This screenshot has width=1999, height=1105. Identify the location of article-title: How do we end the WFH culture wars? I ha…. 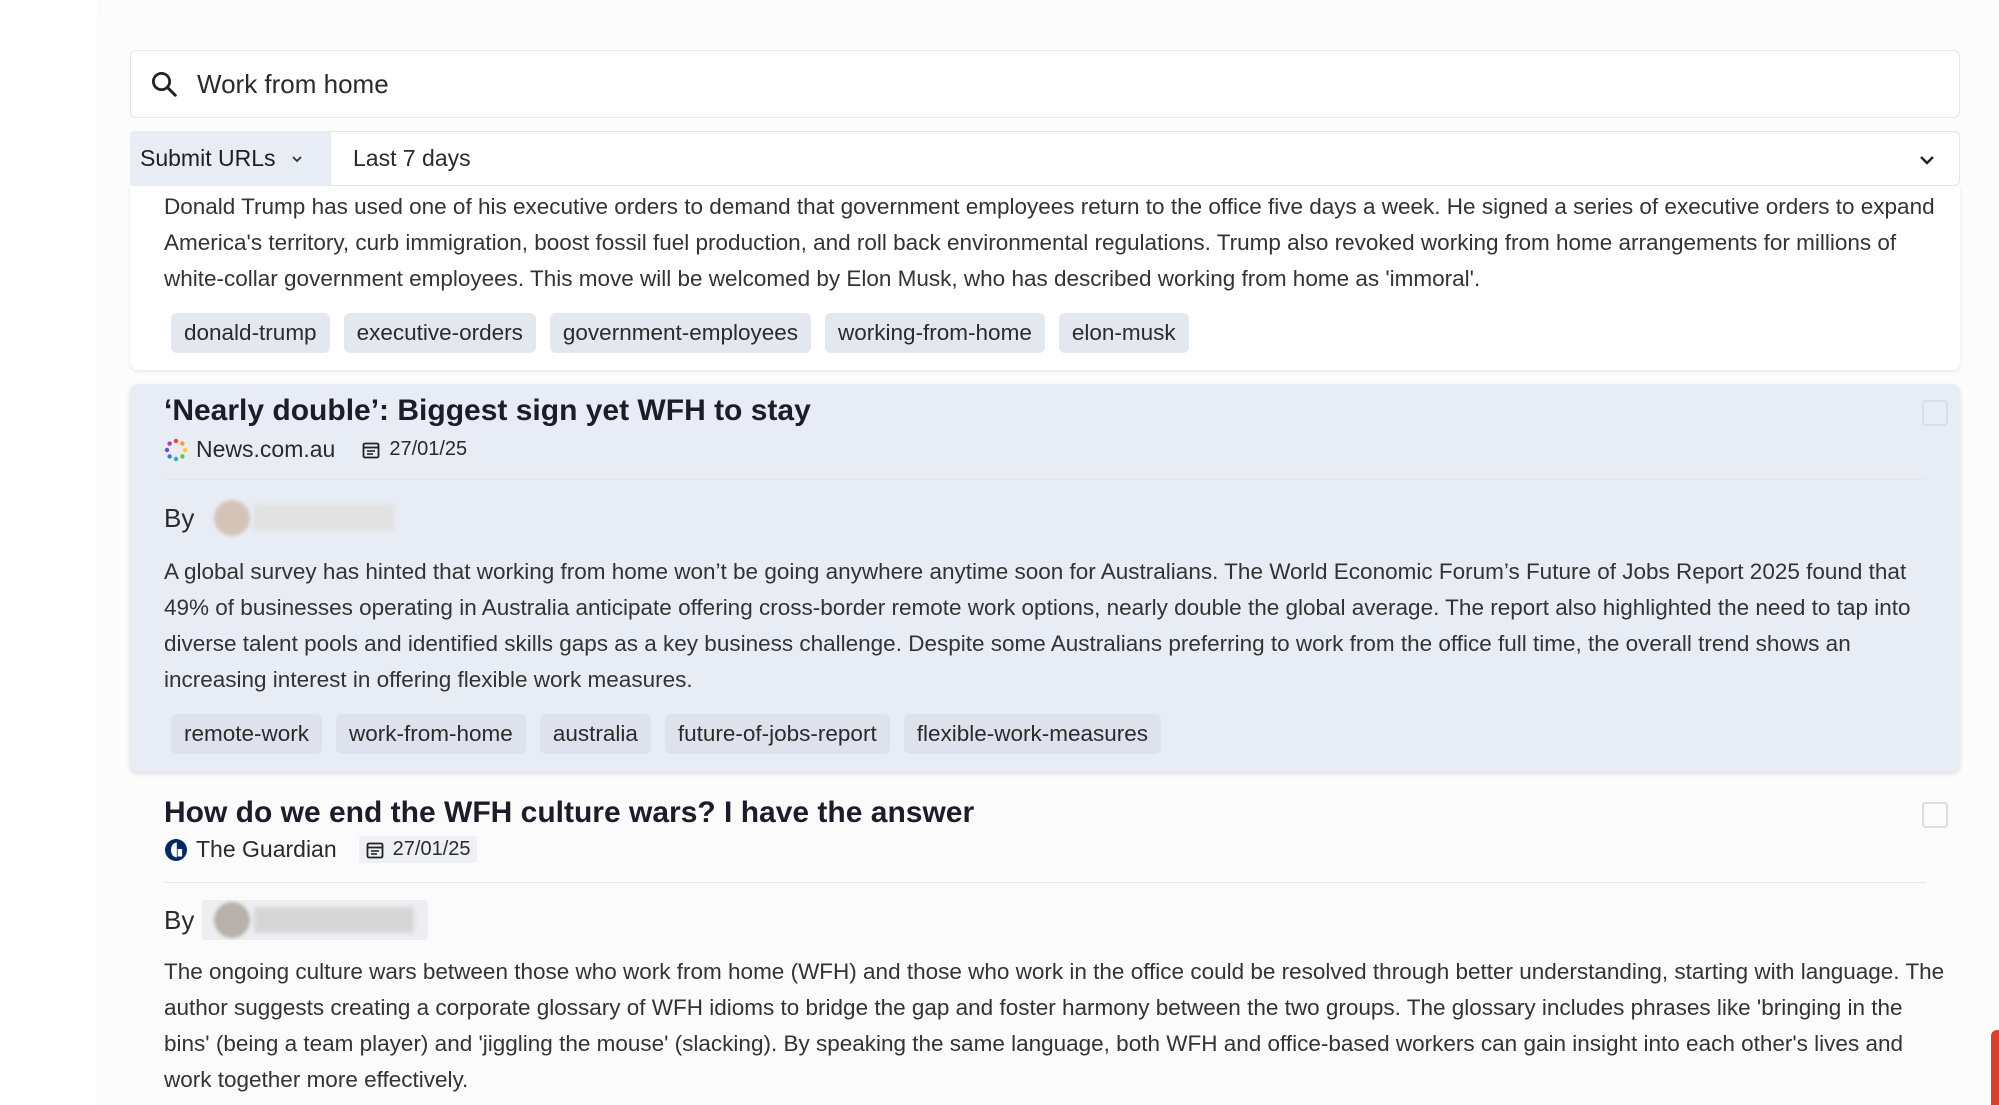
(569, 813).